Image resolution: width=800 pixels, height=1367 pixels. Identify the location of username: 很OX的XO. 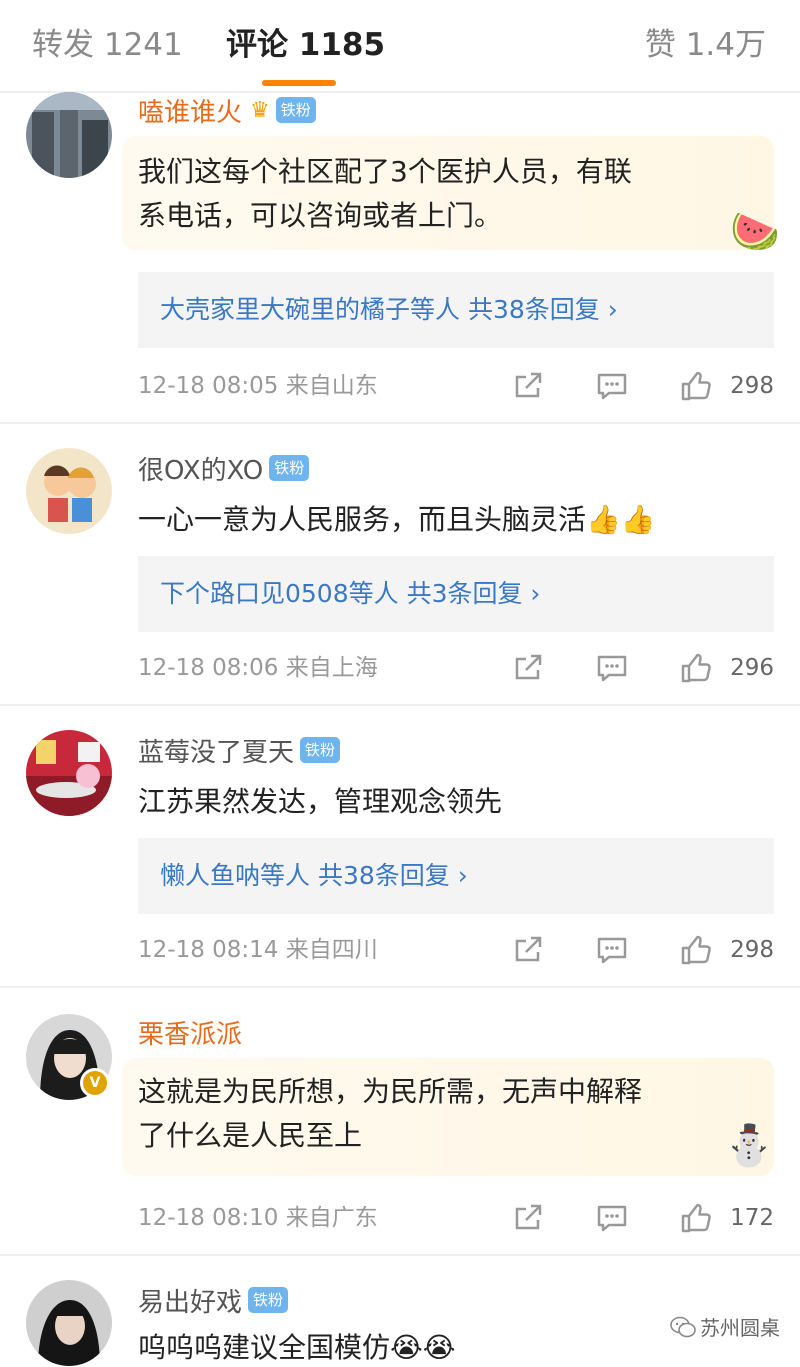
(200, 468).